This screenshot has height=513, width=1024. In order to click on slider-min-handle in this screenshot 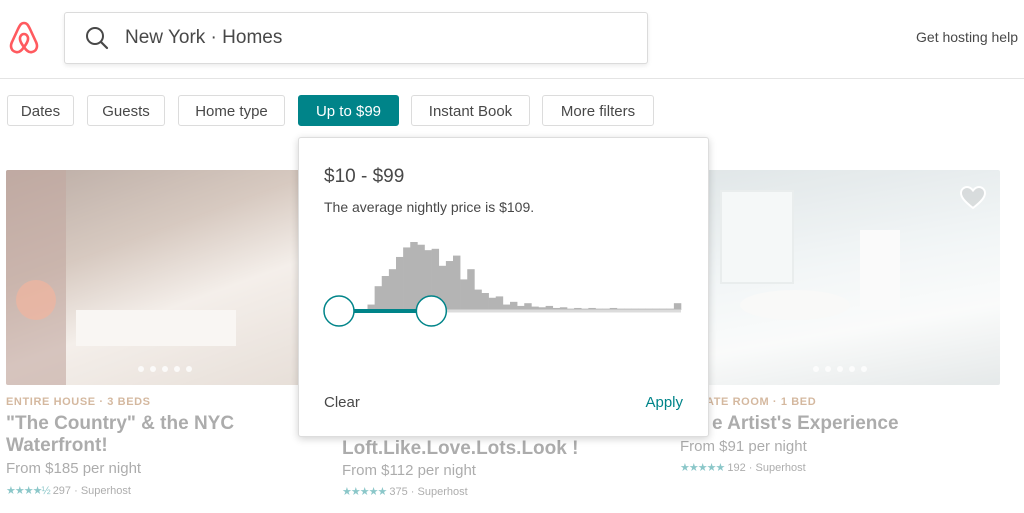, I will do `click(339, 311)`.